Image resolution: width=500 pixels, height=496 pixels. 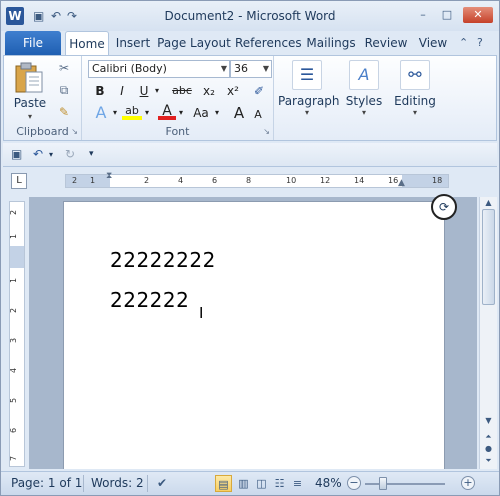 I want to click on customize-qat-icon: ▾, so click(x=91, y=154).